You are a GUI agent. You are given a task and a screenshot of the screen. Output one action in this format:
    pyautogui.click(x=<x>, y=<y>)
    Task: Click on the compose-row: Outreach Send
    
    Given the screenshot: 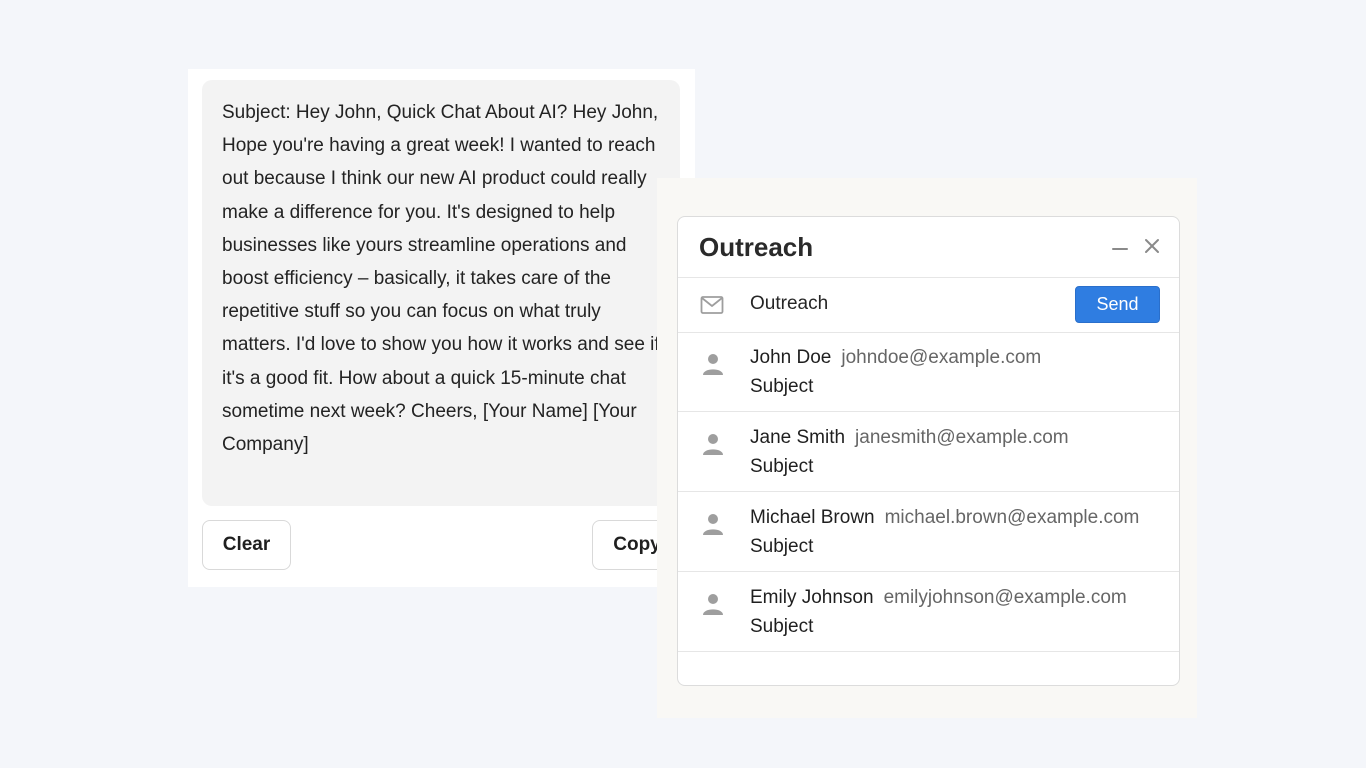 What is the action you would take?
    pyautogui.click(x=928, y=305)
    